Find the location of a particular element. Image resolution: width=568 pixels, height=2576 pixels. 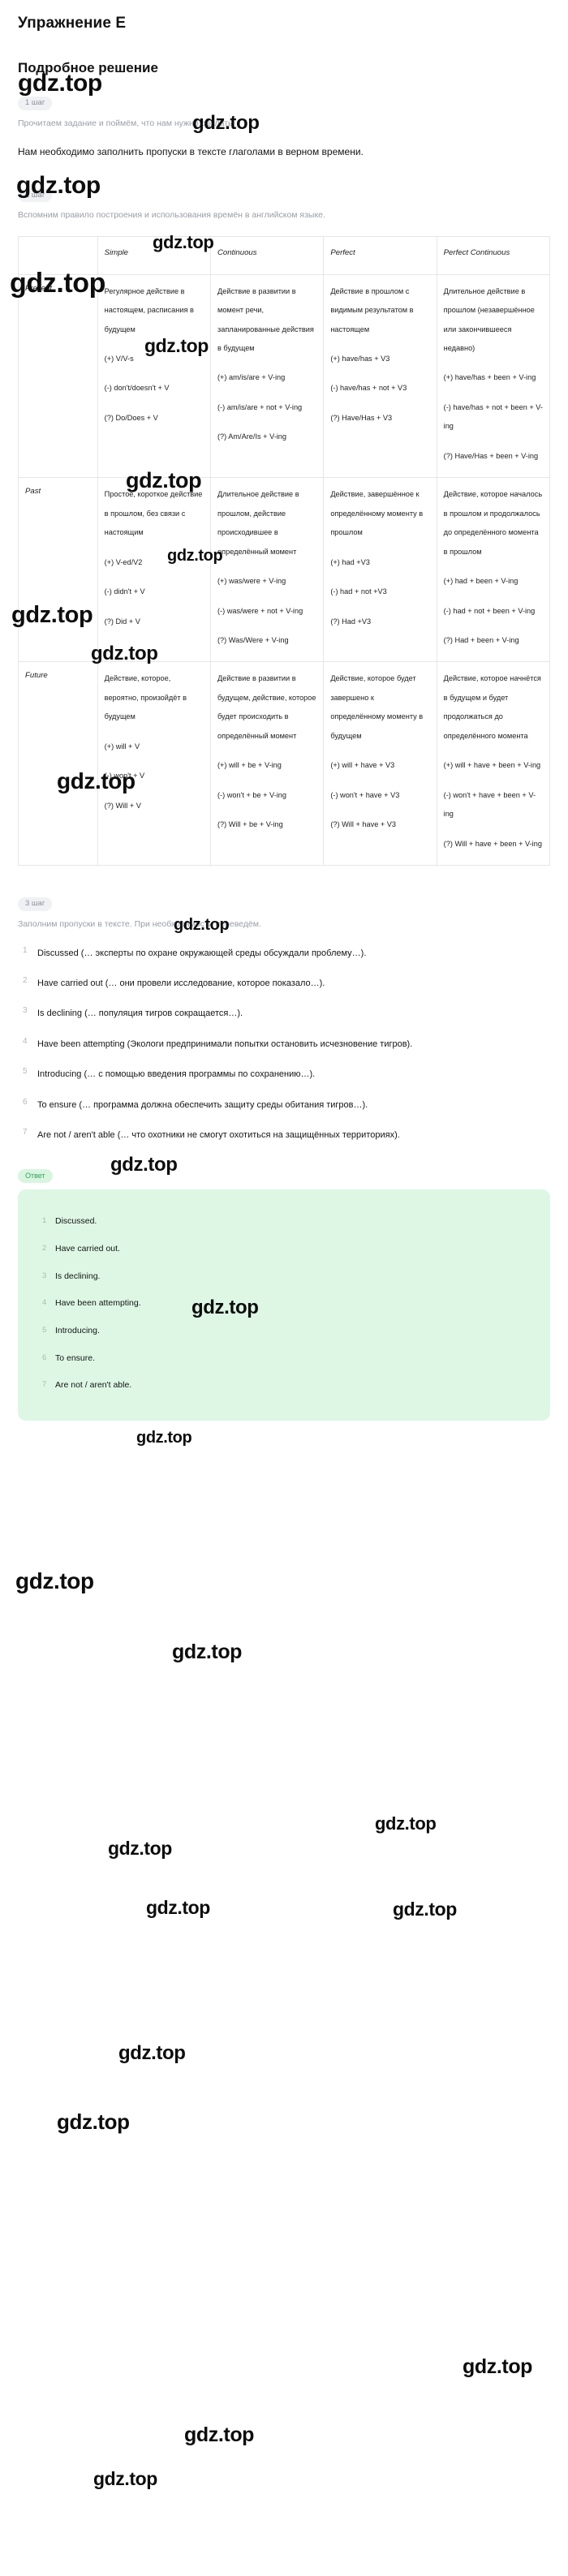

list-item: 5 Introducing. is located at coordinates (287, 1331).